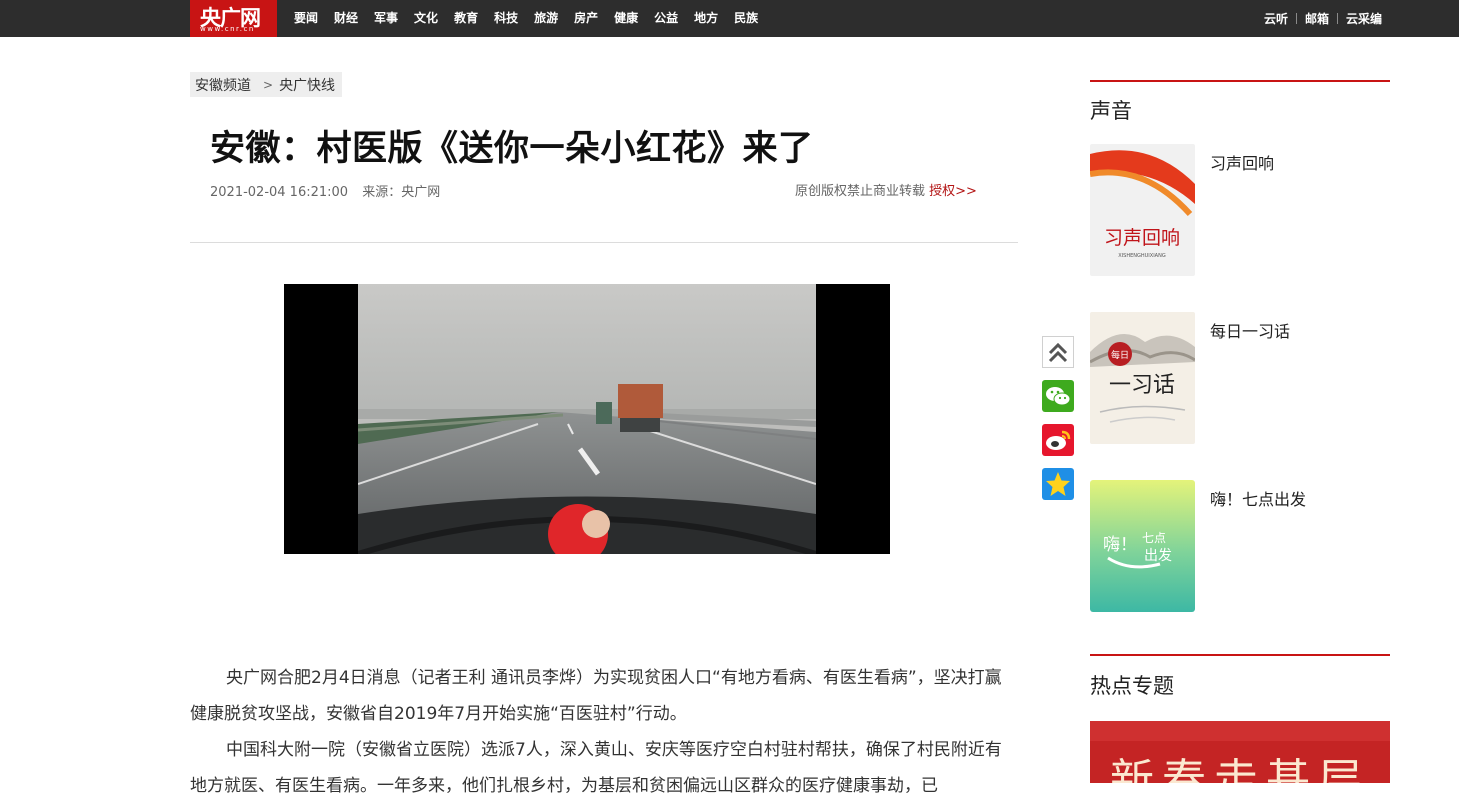  I want to click on video-still-highway, so click(587, 419).